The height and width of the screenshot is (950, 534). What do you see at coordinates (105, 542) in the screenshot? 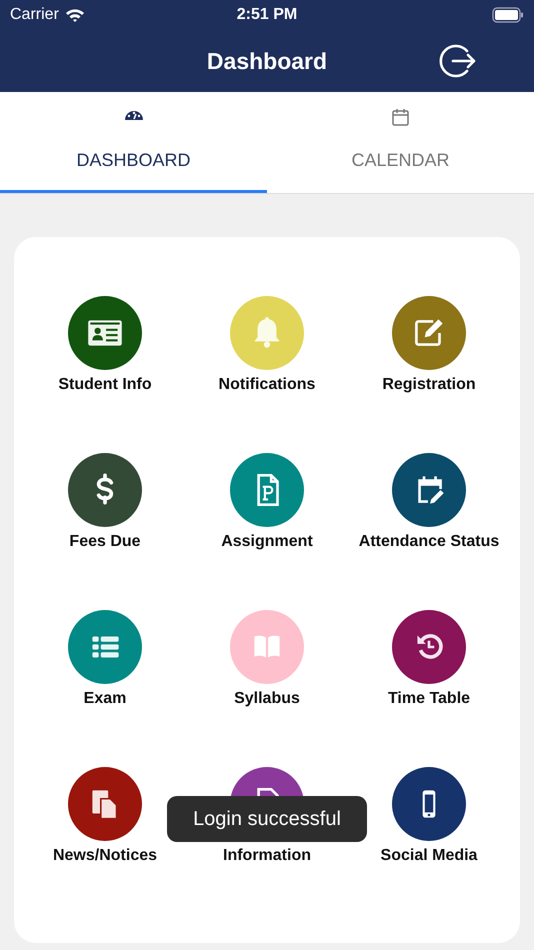
I see `tile-label: Fees Due` at bounding box center [105, 542].